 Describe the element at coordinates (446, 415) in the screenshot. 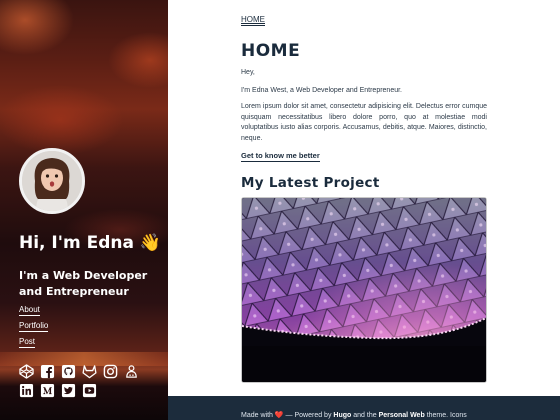

I see `footer-theme-icons: theme. Icons` at that location.